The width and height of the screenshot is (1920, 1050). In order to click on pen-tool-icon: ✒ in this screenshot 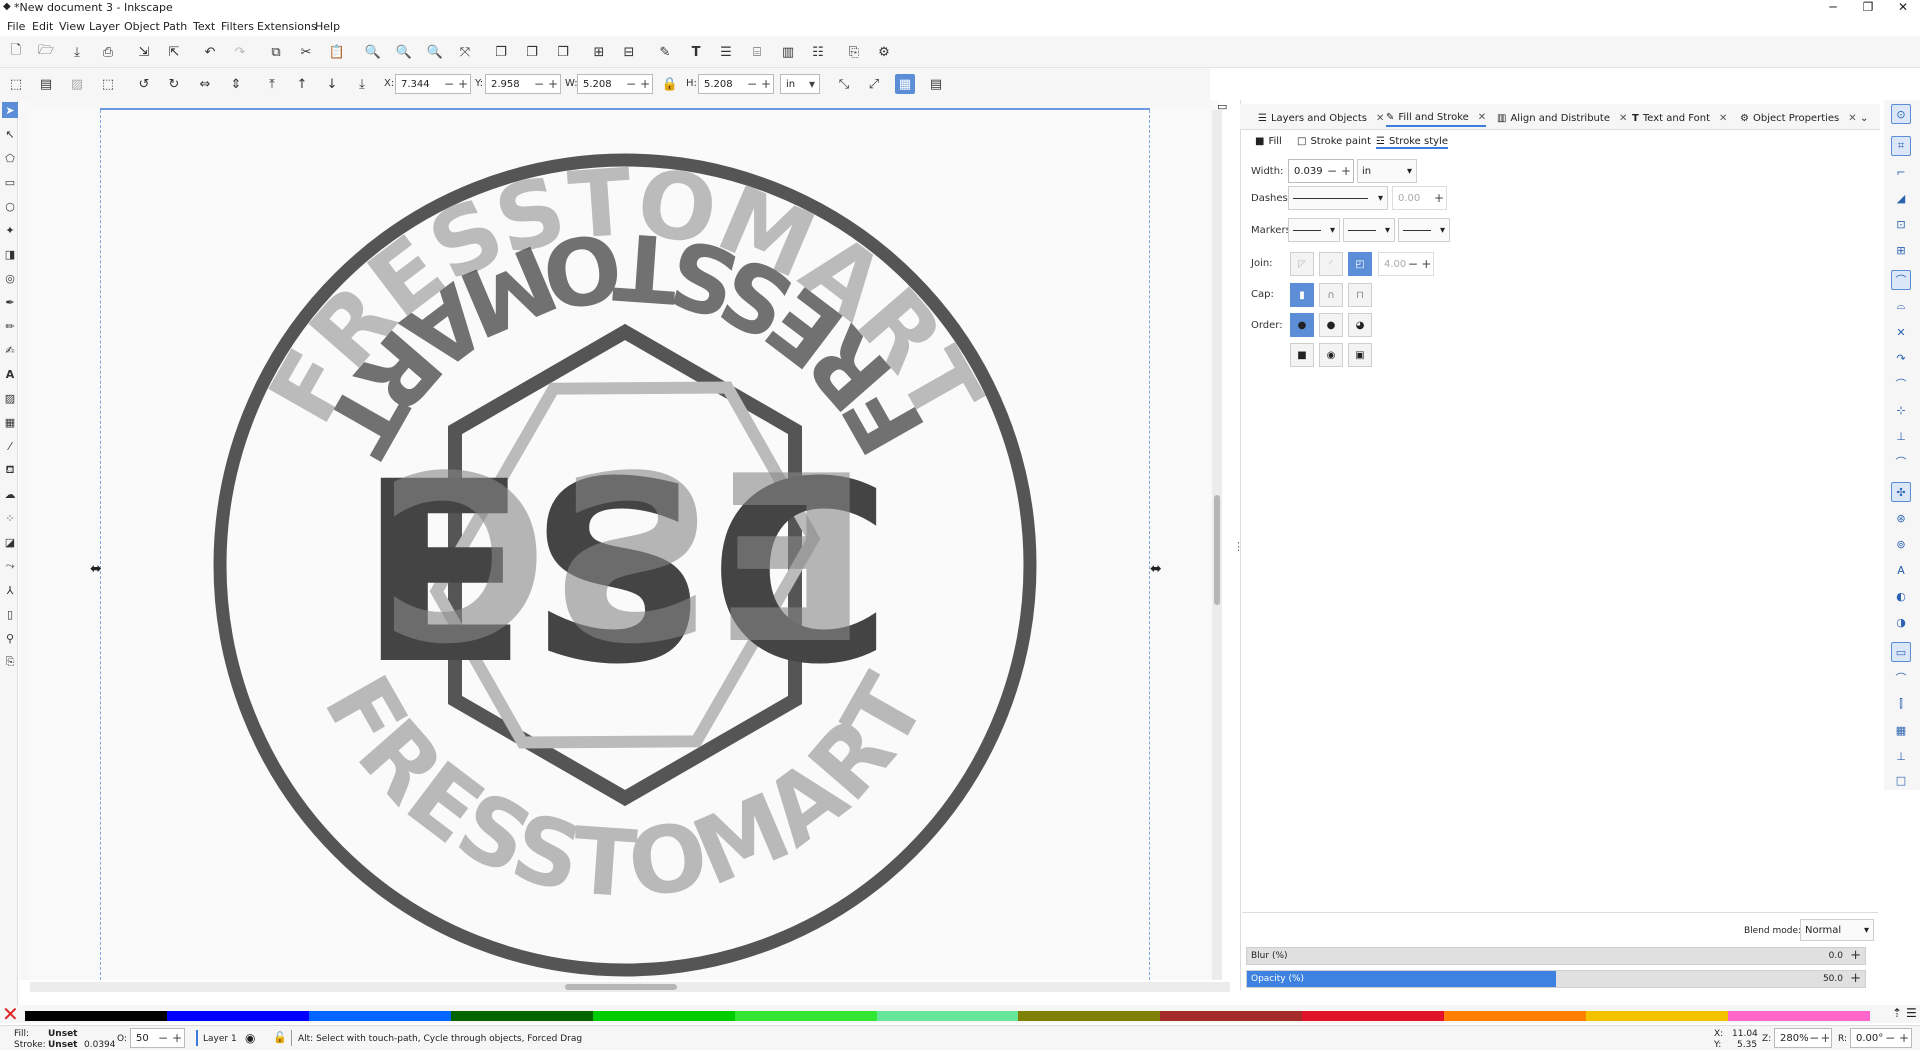, I will do `click(10, 302)`.